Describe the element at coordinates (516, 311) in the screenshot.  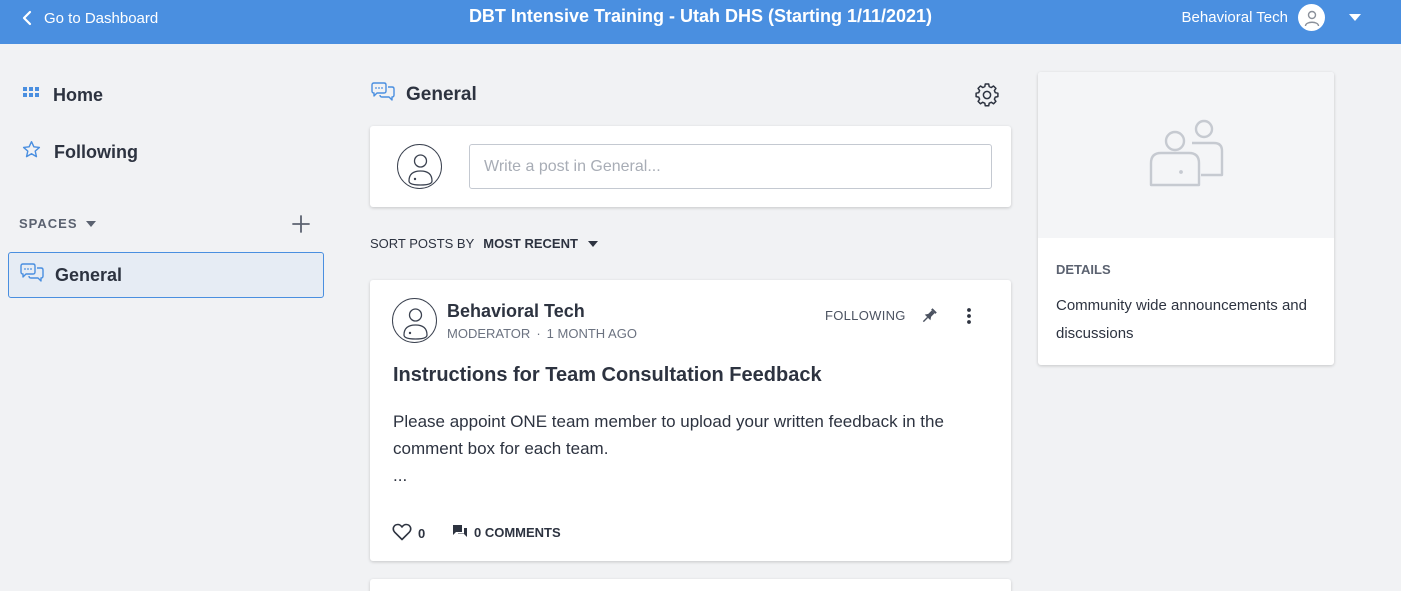
I see `post-author: Behavioral Tech` at that location.